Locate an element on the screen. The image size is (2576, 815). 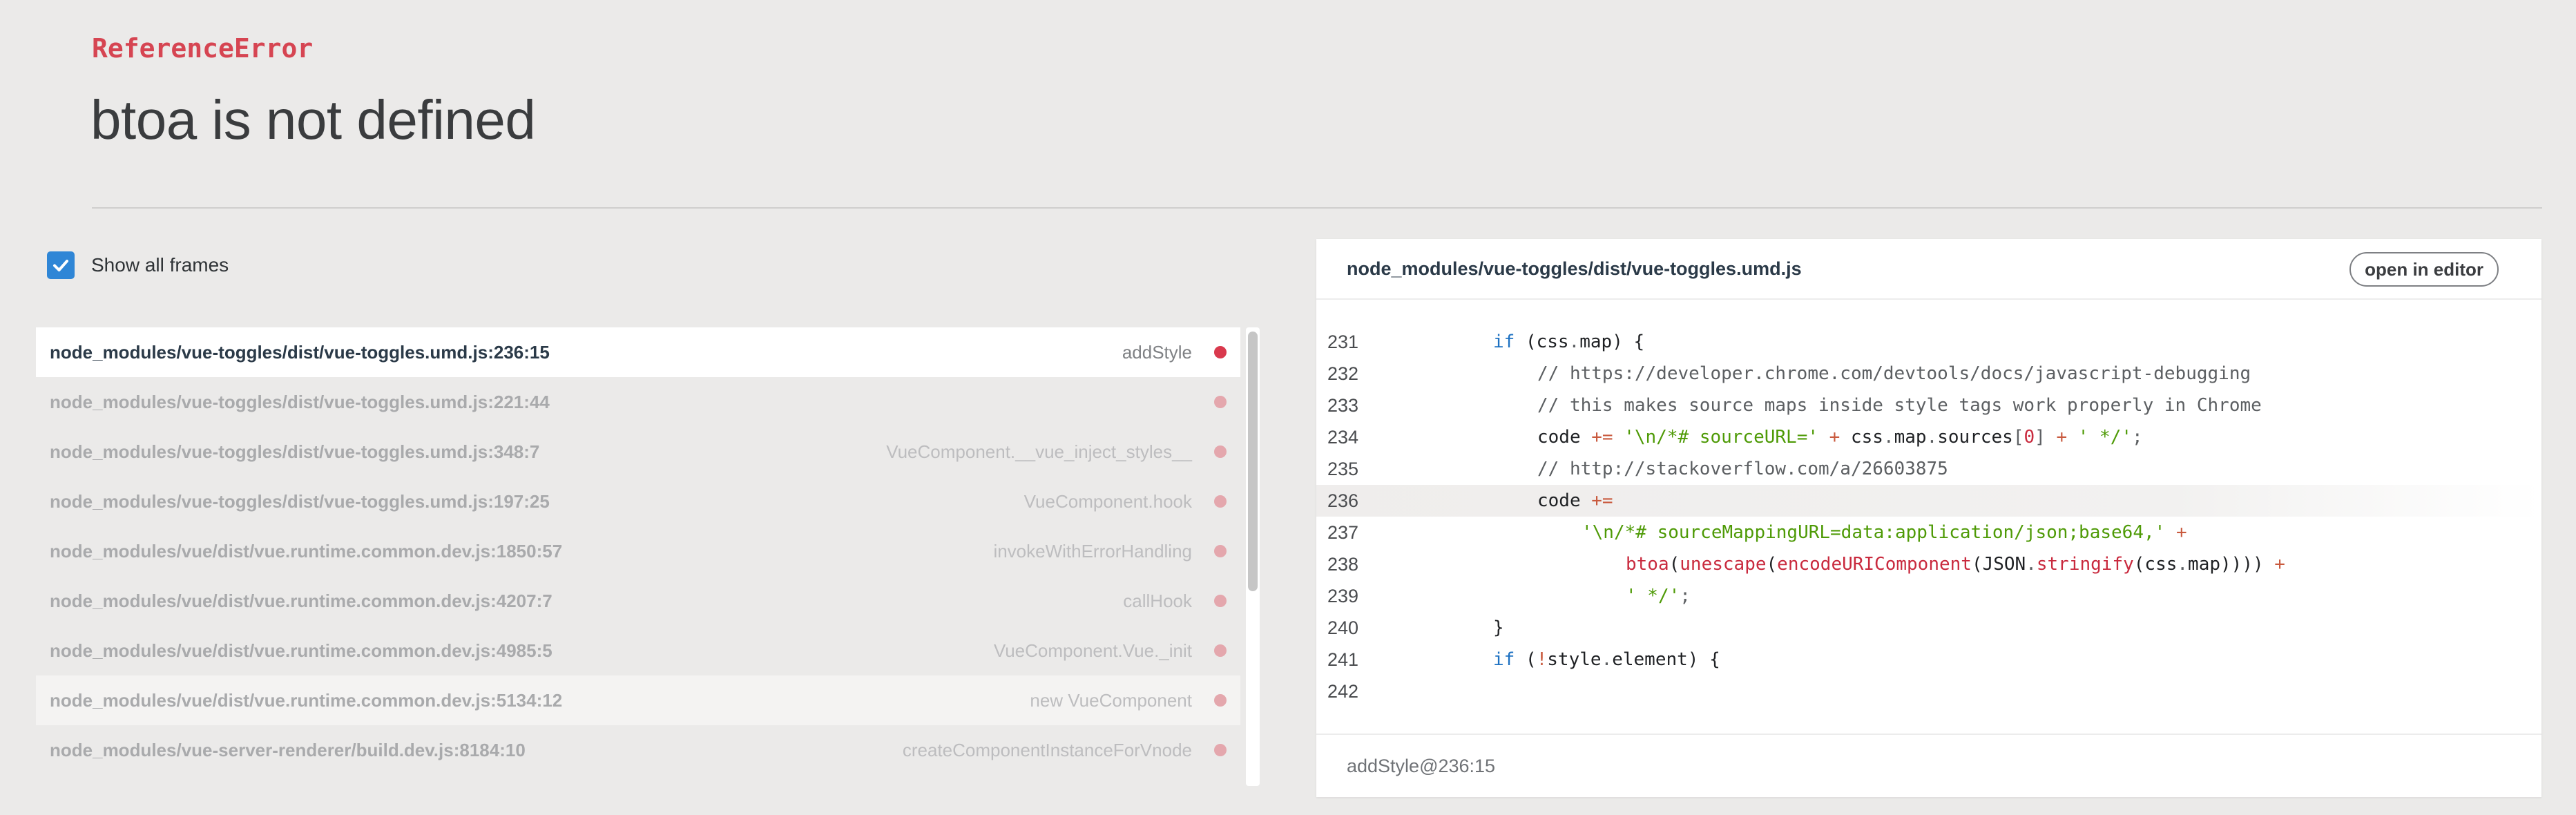
code-token: } is located at coordinates (1498, 627).